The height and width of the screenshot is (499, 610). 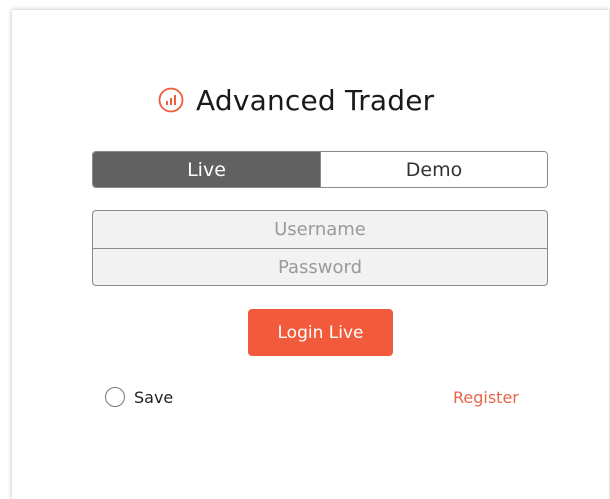 I want to click on tab-demo: Demo, so click(x=433, y=169).